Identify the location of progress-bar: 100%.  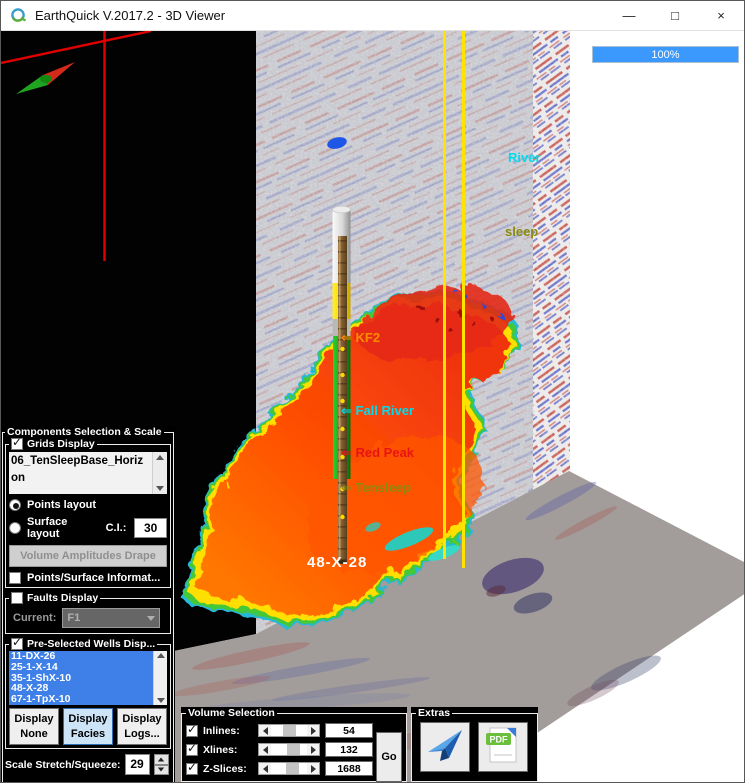
(665, 54).